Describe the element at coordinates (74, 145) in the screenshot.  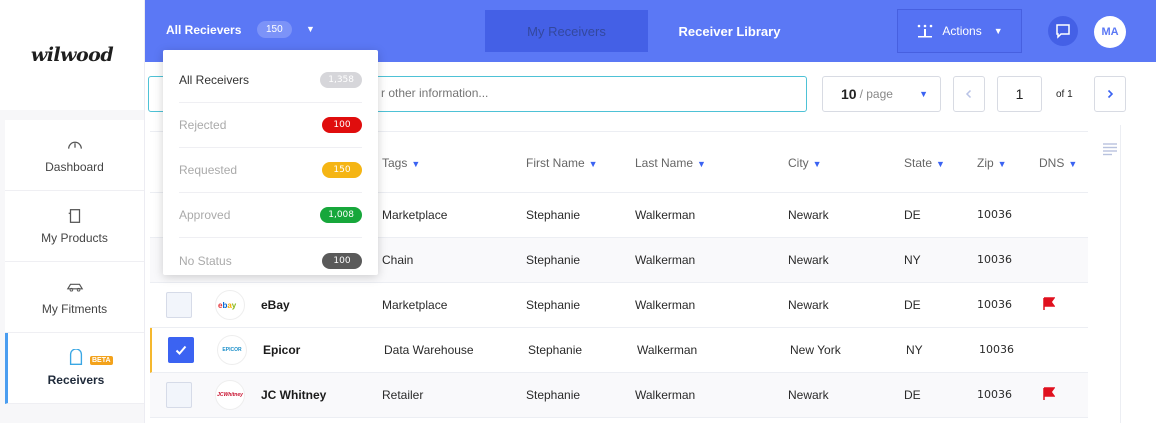
I see `gauge-icon` at that location.